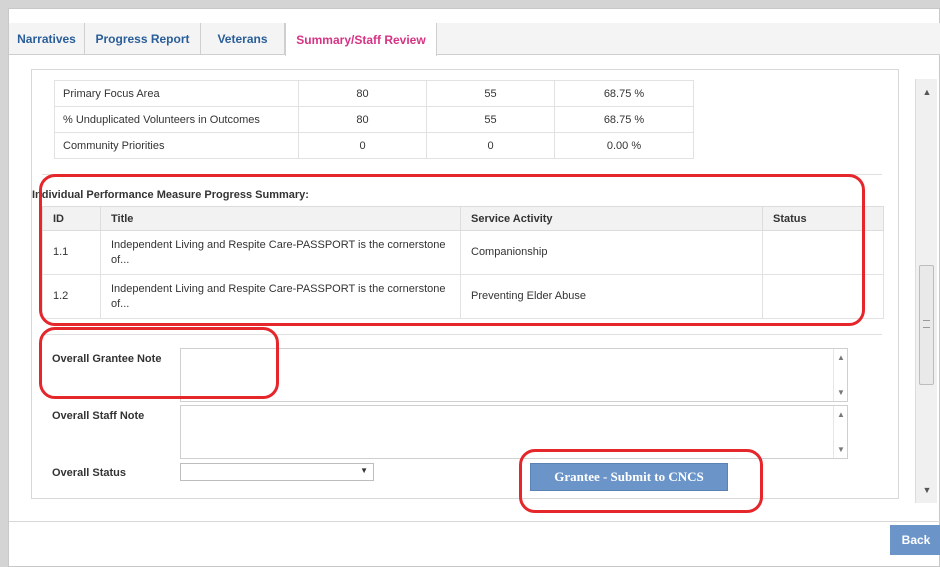  Describe the element at coordinates (490, 145) in the screenshot. I see `cell-actual: 0` at that location.